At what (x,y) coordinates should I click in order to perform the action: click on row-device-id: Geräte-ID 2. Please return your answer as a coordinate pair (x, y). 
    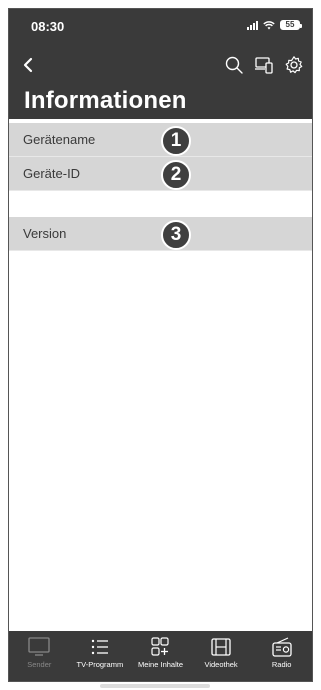
    Looking at the image, I should click on (160, 174).